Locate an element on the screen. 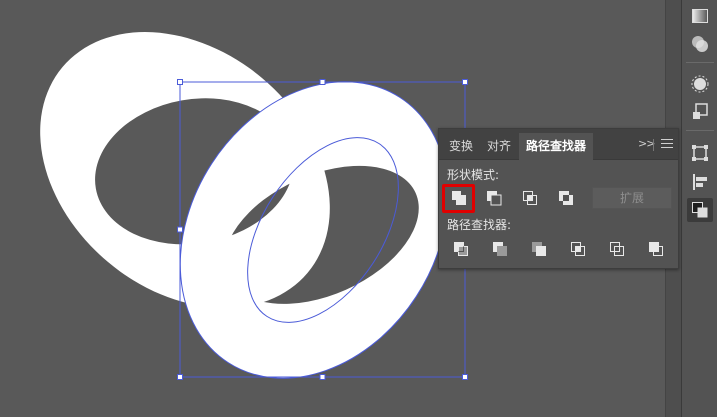 The width and height of the screenshot is (717, 417). pathfinder-panel: 变换 对齐 路径查找器 >> 形状模式: 扩展 路径查找器: is located at coordinates (558, 198).